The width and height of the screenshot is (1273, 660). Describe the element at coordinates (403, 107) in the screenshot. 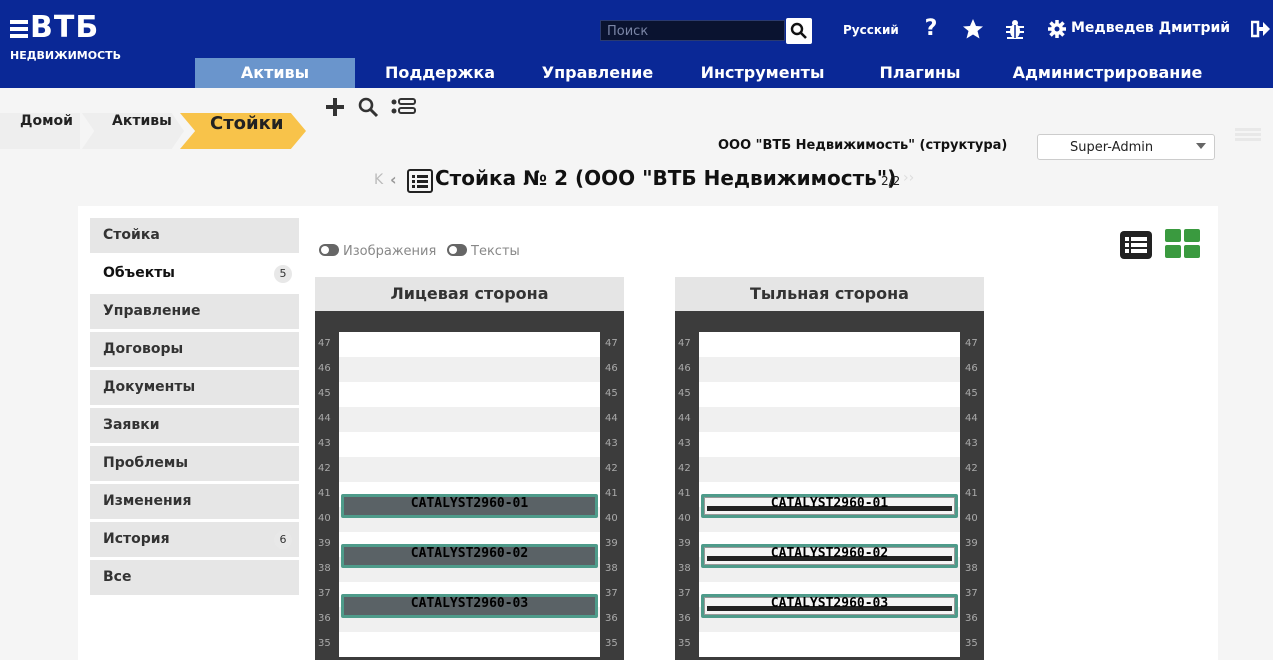

I see `list-toggle-icon` at that location.